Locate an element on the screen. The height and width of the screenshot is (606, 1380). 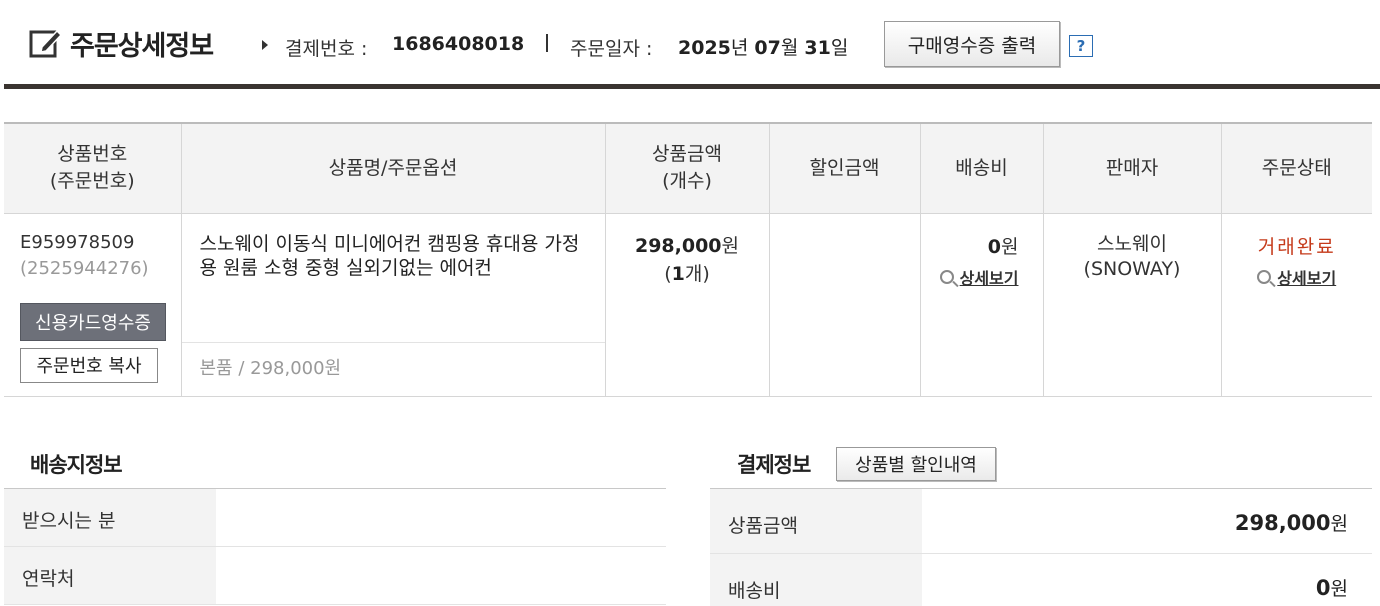
contact-value is located at coordinates (441, 575).